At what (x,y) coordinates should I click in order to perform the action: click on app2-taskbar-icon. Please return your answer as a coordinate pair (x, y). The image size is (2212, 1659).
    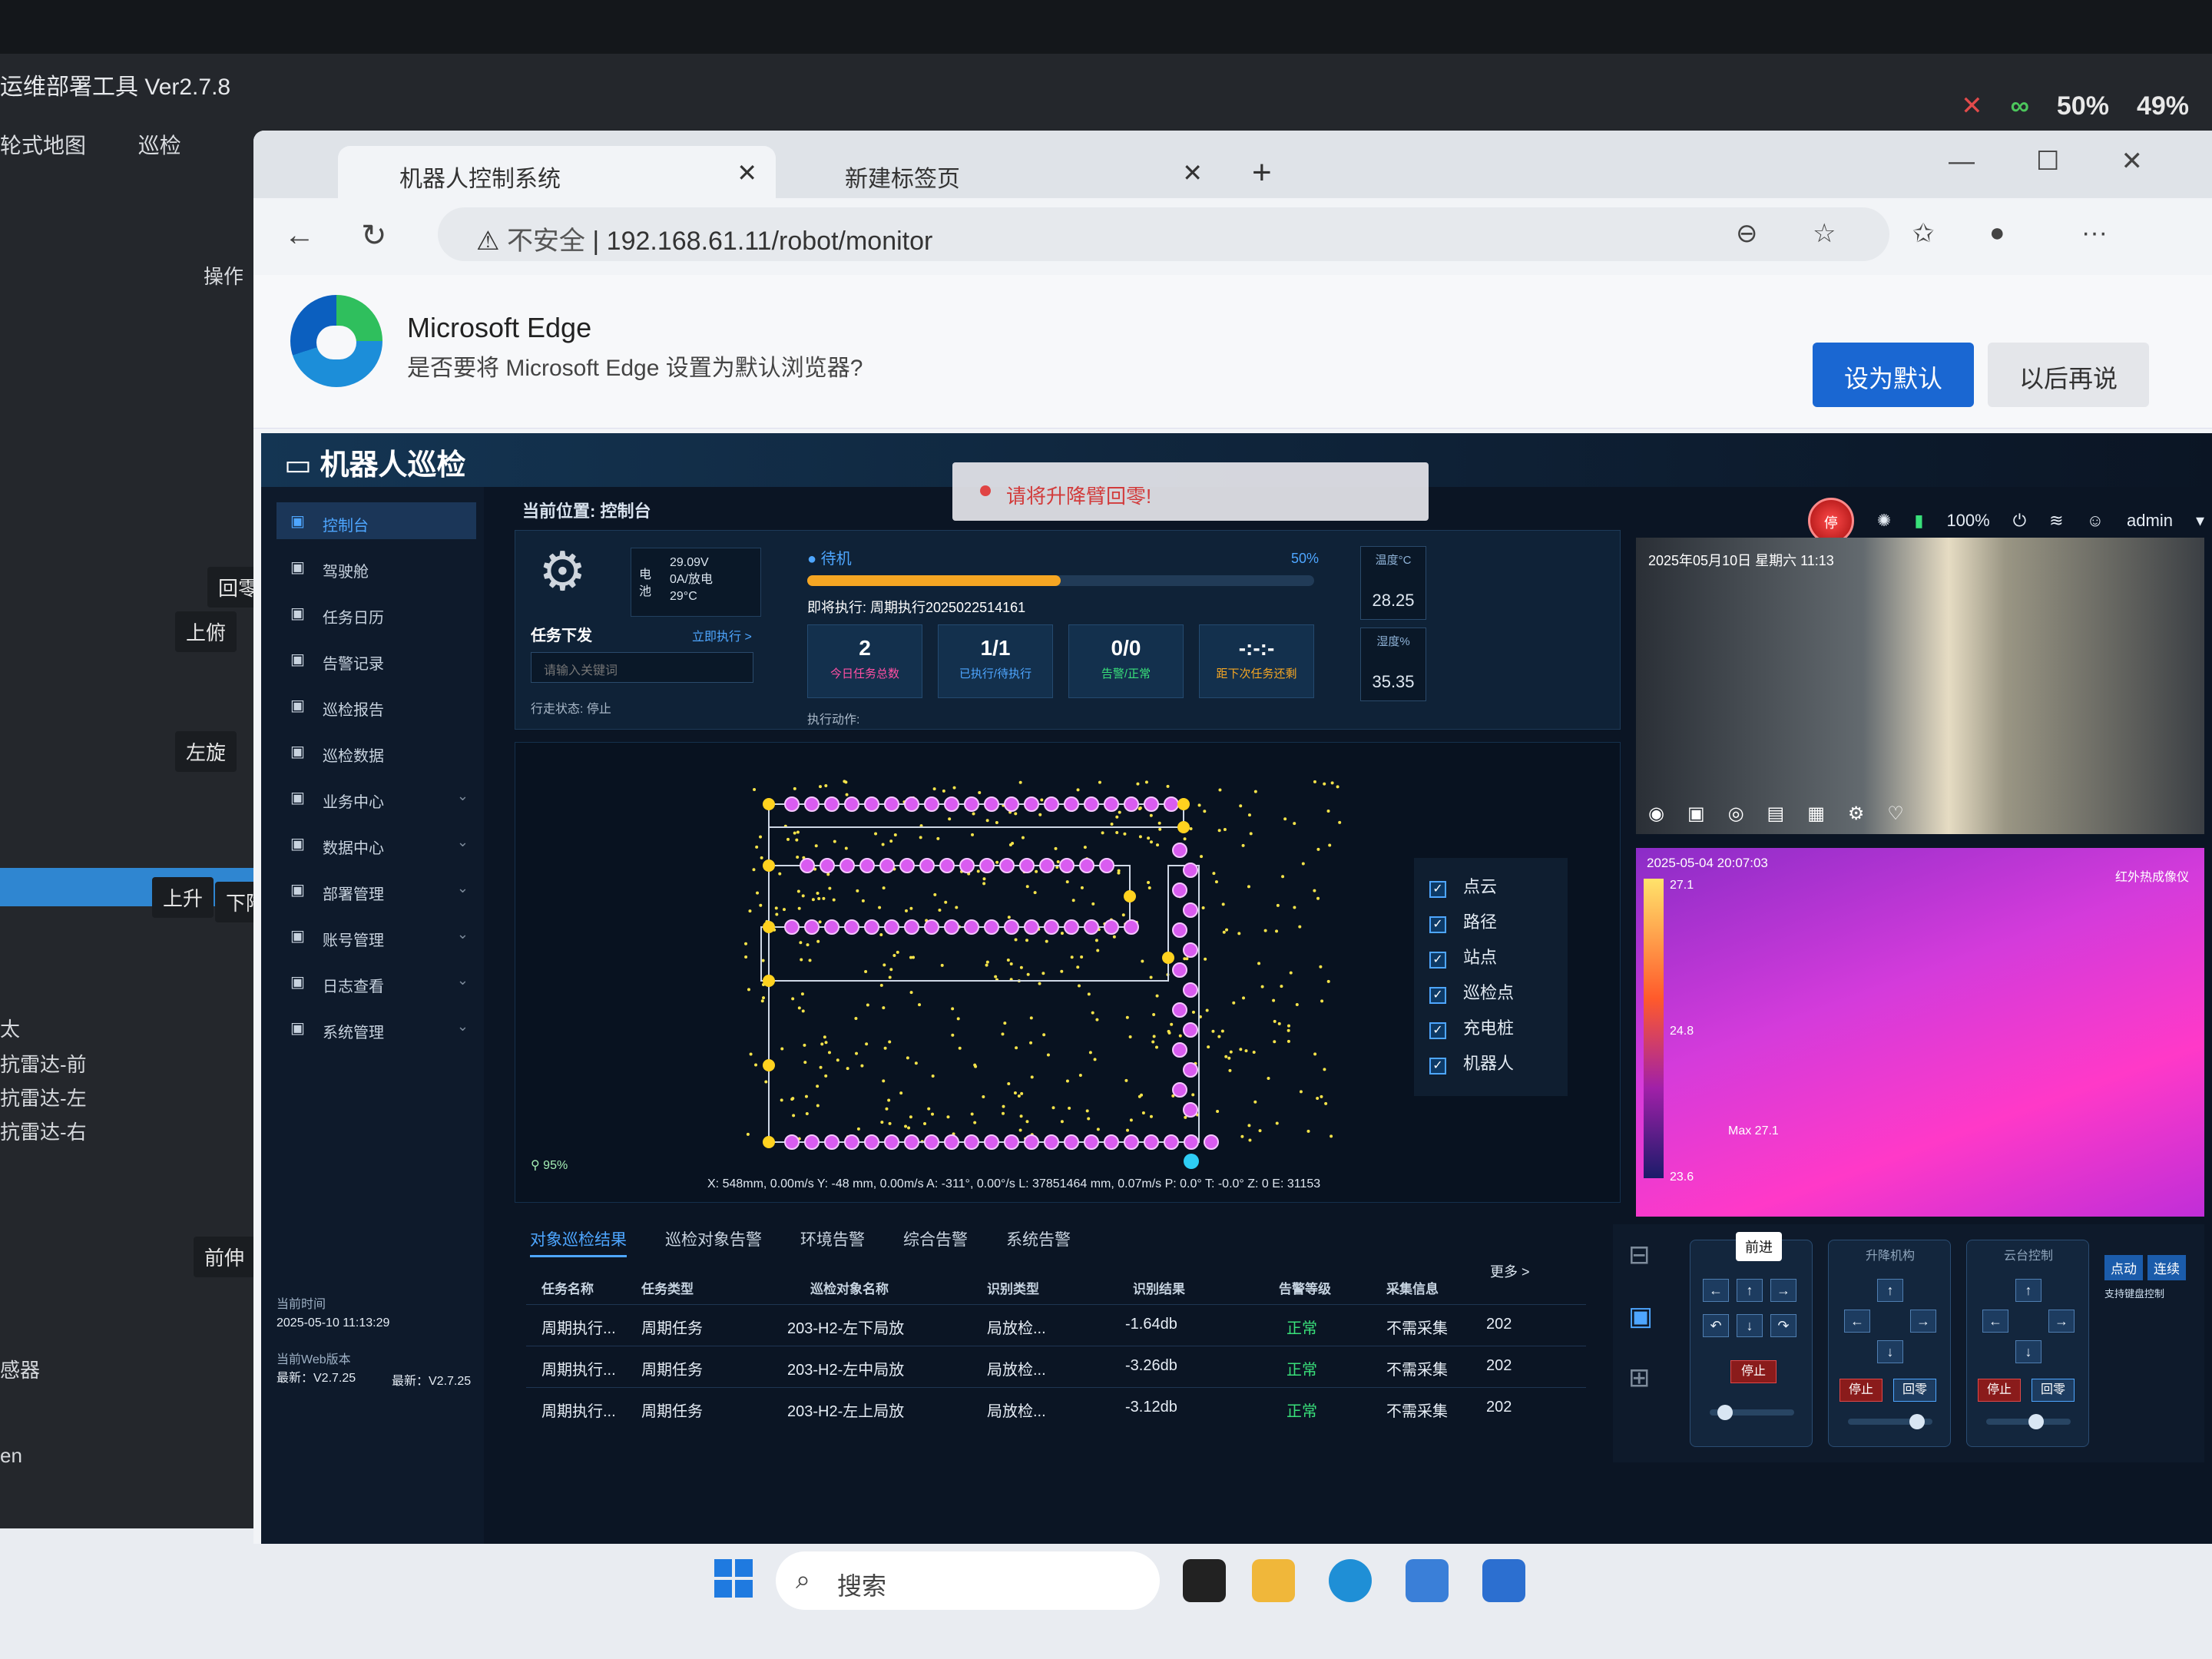
    Looking at the image, I should click on (1503, 1580).